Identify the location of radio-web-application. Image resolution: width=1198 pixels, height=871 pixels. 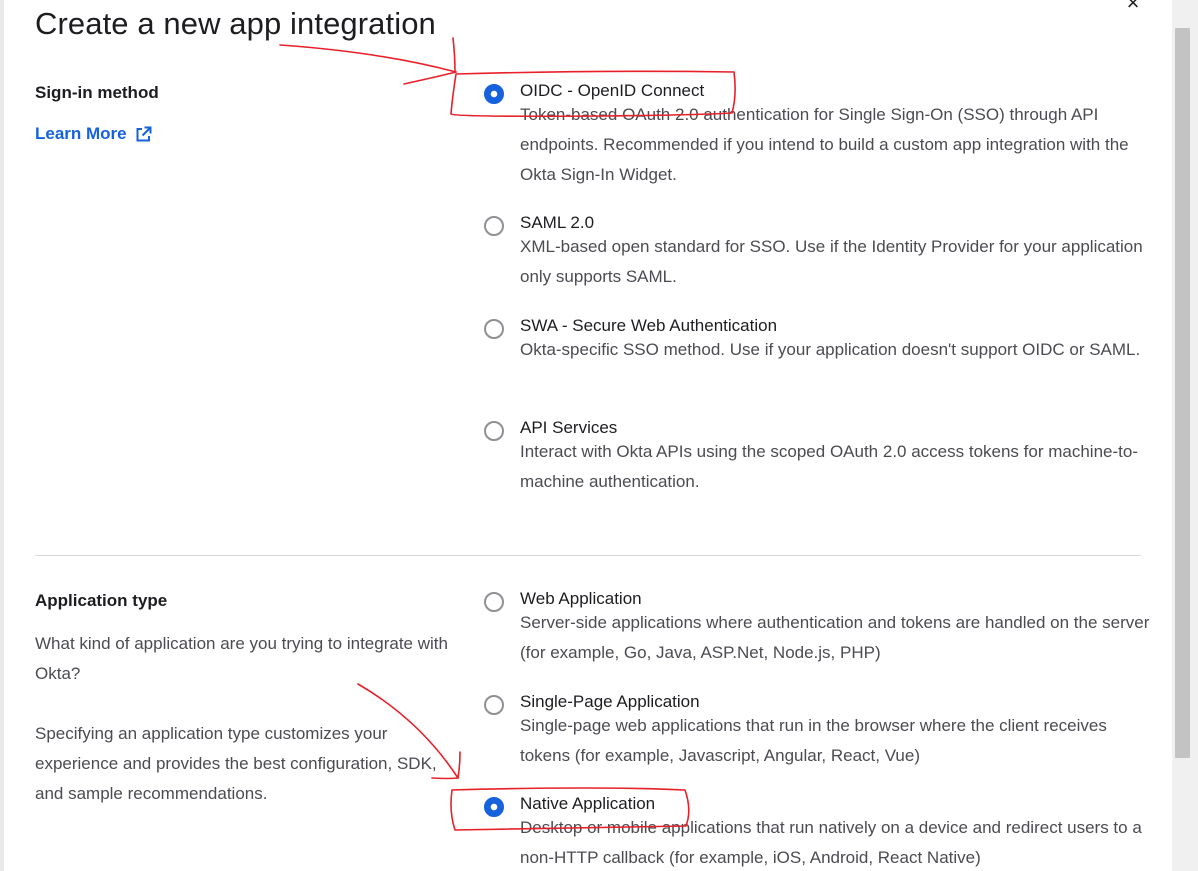
(494, 602).